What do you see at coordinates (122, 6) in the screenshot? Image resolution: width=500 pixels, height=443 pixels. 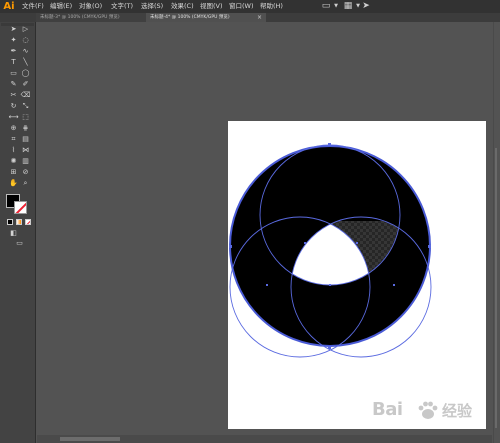 I see `menu-text: 文字(T)` at bounding box center [122, 6].